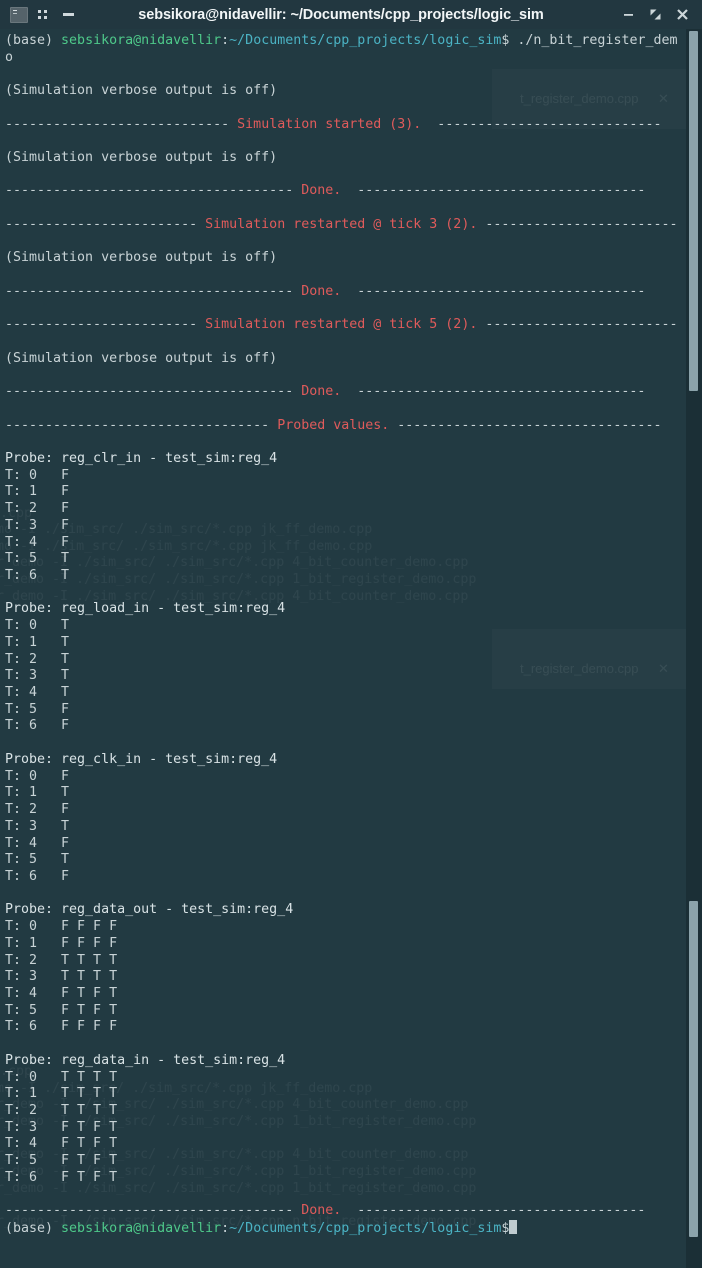  I want to click on probe-row: T: 0 T T T T, so click(61, 1077).